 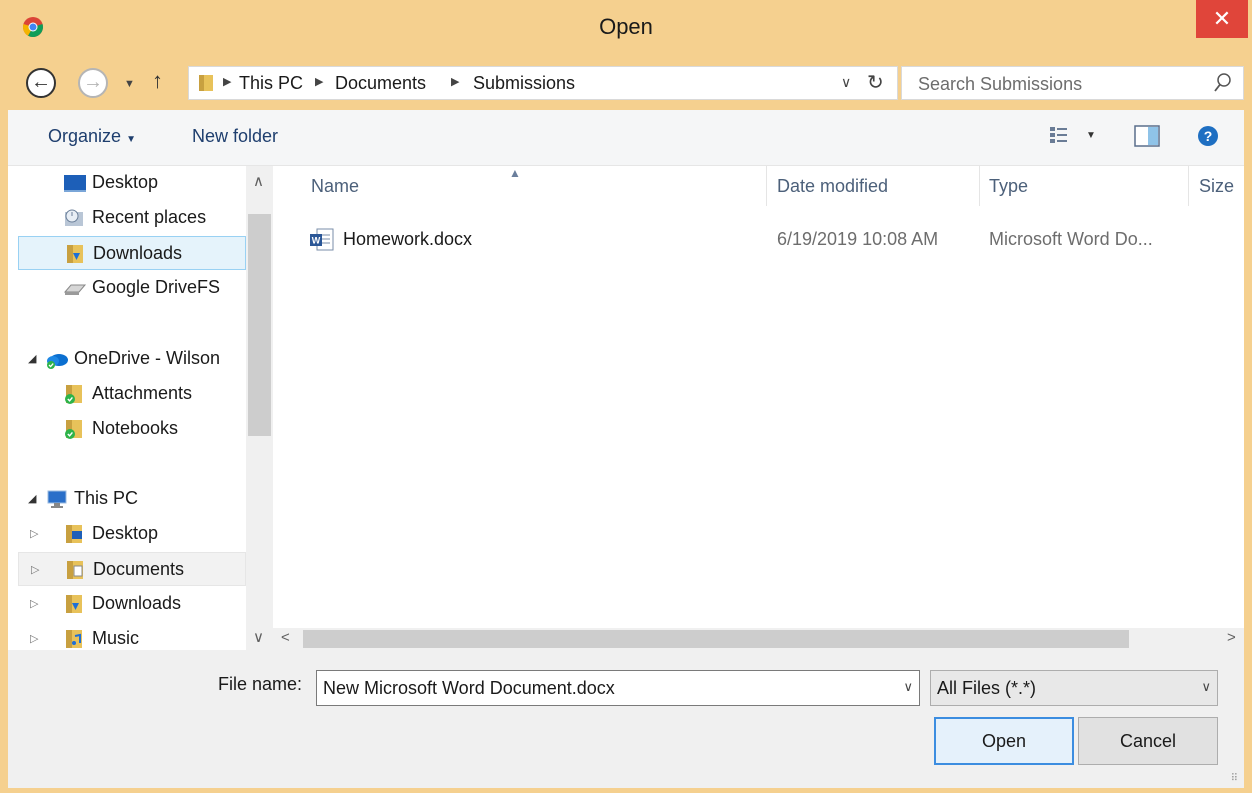 I want to click on breadcrumb-submissions: Submissions, so click(x=524, y=83).